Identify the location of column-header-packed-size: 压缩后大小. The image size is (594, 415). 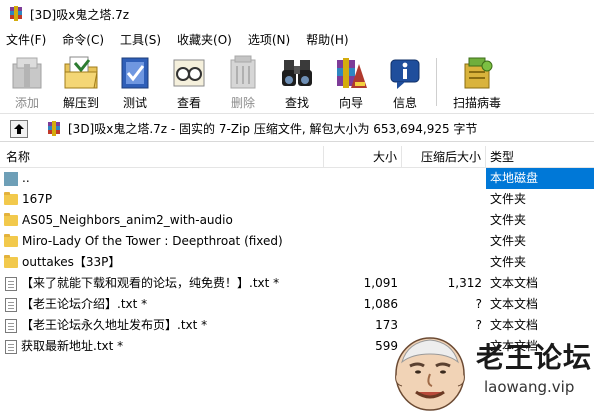
(444, 156).